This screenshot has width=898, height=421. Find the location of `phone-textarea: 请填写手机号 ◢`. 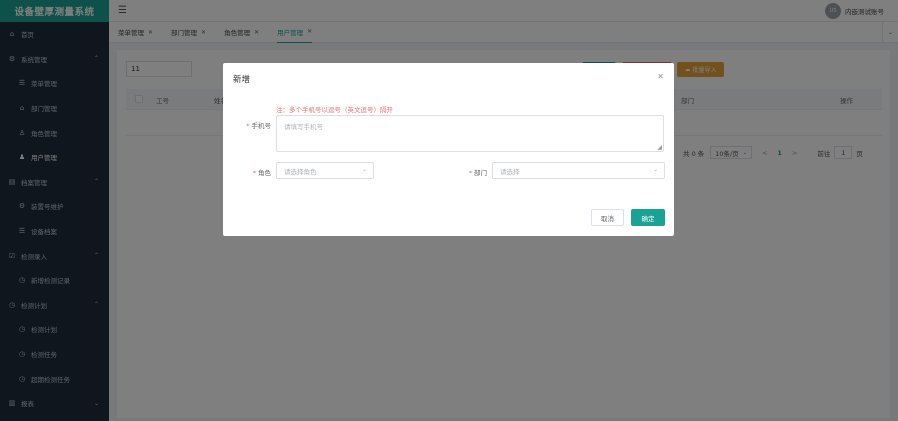

phone-textarea: 请填写手机号 ◢ is located at coordinates (470, 133).